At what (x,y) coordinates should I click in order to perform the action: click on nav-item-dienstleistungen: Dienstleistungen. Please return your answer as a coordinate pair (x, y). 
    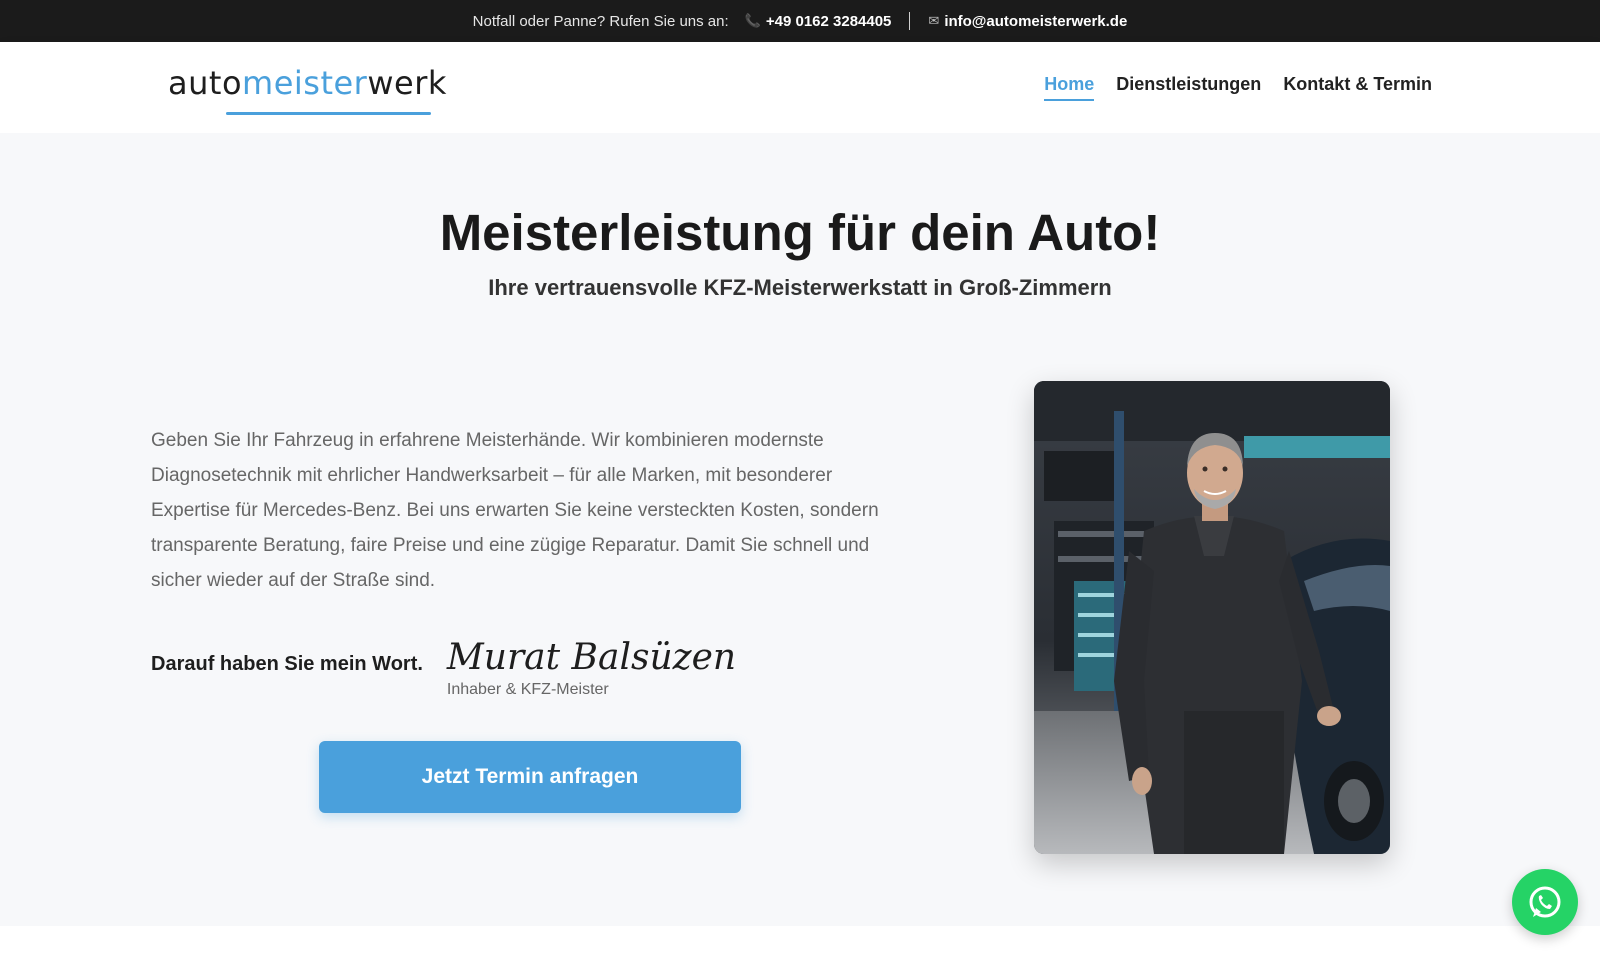
    Looking at the image, I should click on (1188, 87).